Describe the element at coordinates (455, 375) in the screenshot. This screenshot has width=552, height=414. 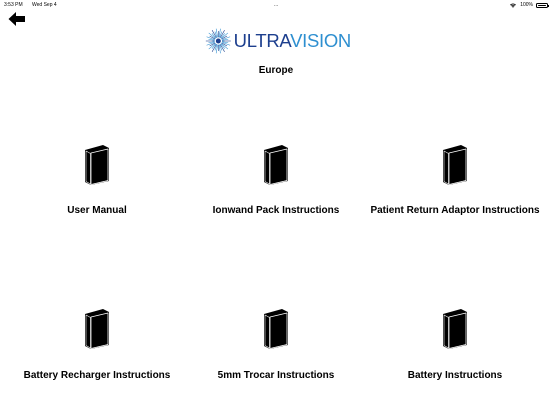
I see `document-label: Battery Instructions` at that location.